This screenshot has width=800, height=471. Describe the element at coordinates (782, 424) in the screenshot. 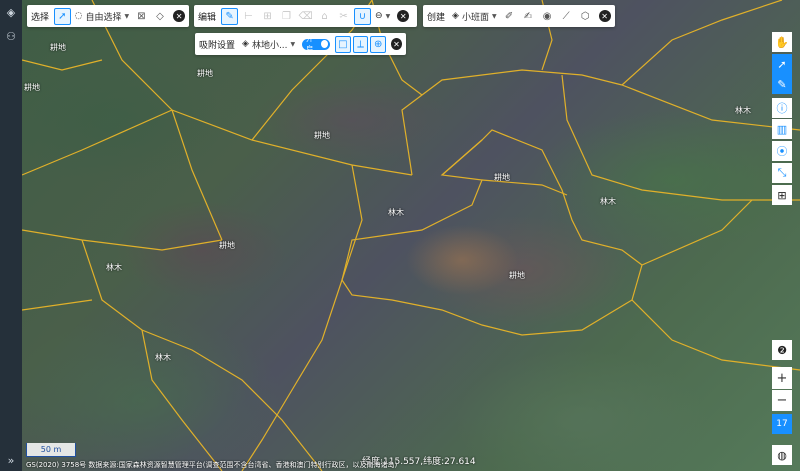

I see `zoom-level-badge: 17` at that location.